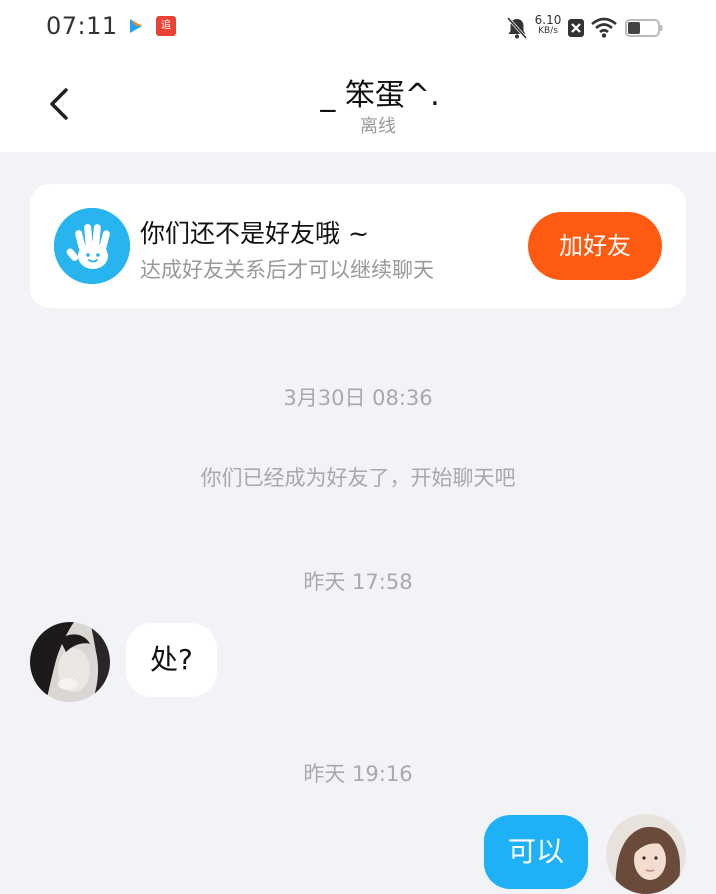 The image size is (716, 894). I want to click on network-speed-value: 6.10, so click(548, 20).